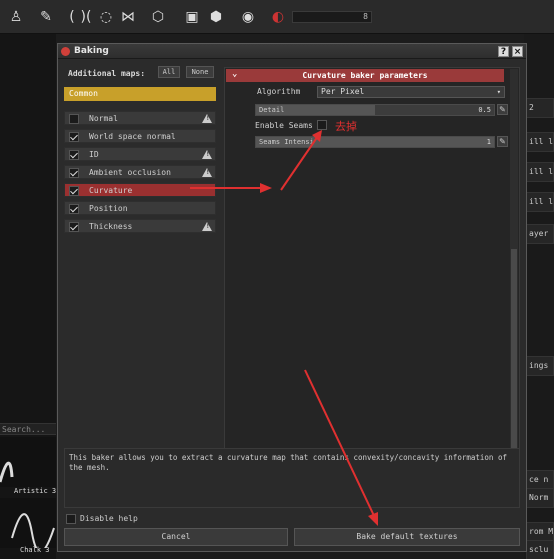  Describe the element at coordinates (140, 154) in the screenshot. I see `map-item-id: ID` at that location.